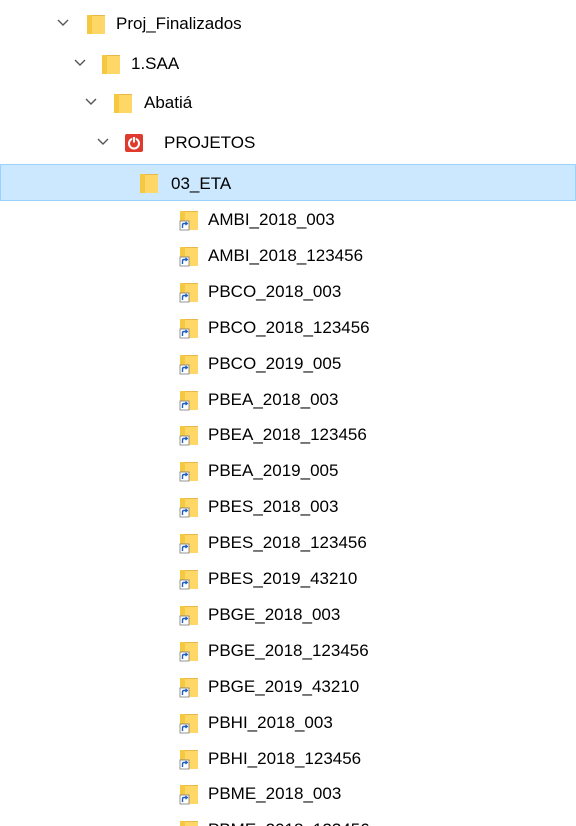  I want to click on shortcut-item: PBHI_2018_123456, so click(288, 758).